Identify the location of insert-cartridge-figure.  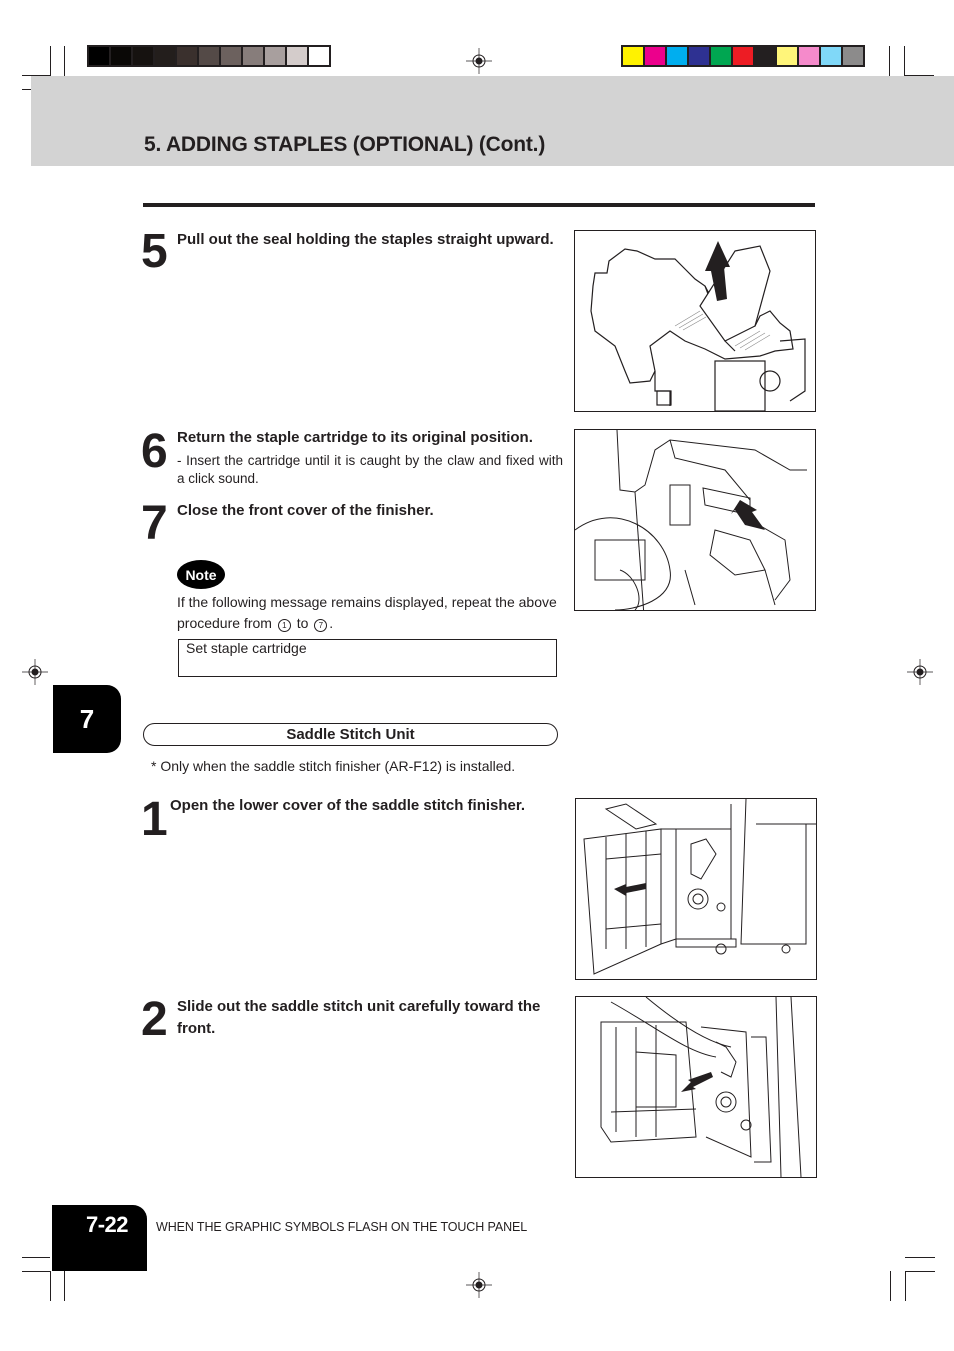
(695, 520).